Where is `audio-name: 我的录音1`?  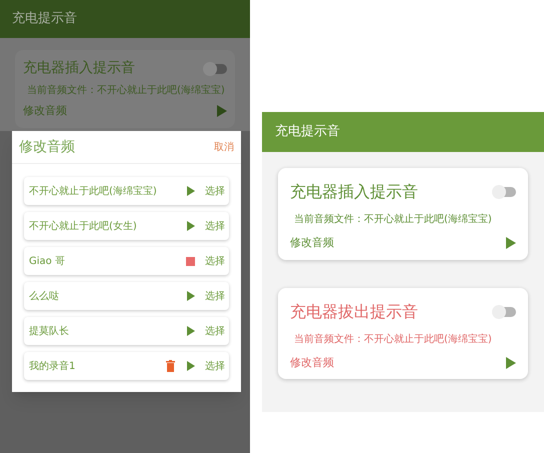
audio-name: 我的录音1 is located at coordinates (52, 367).